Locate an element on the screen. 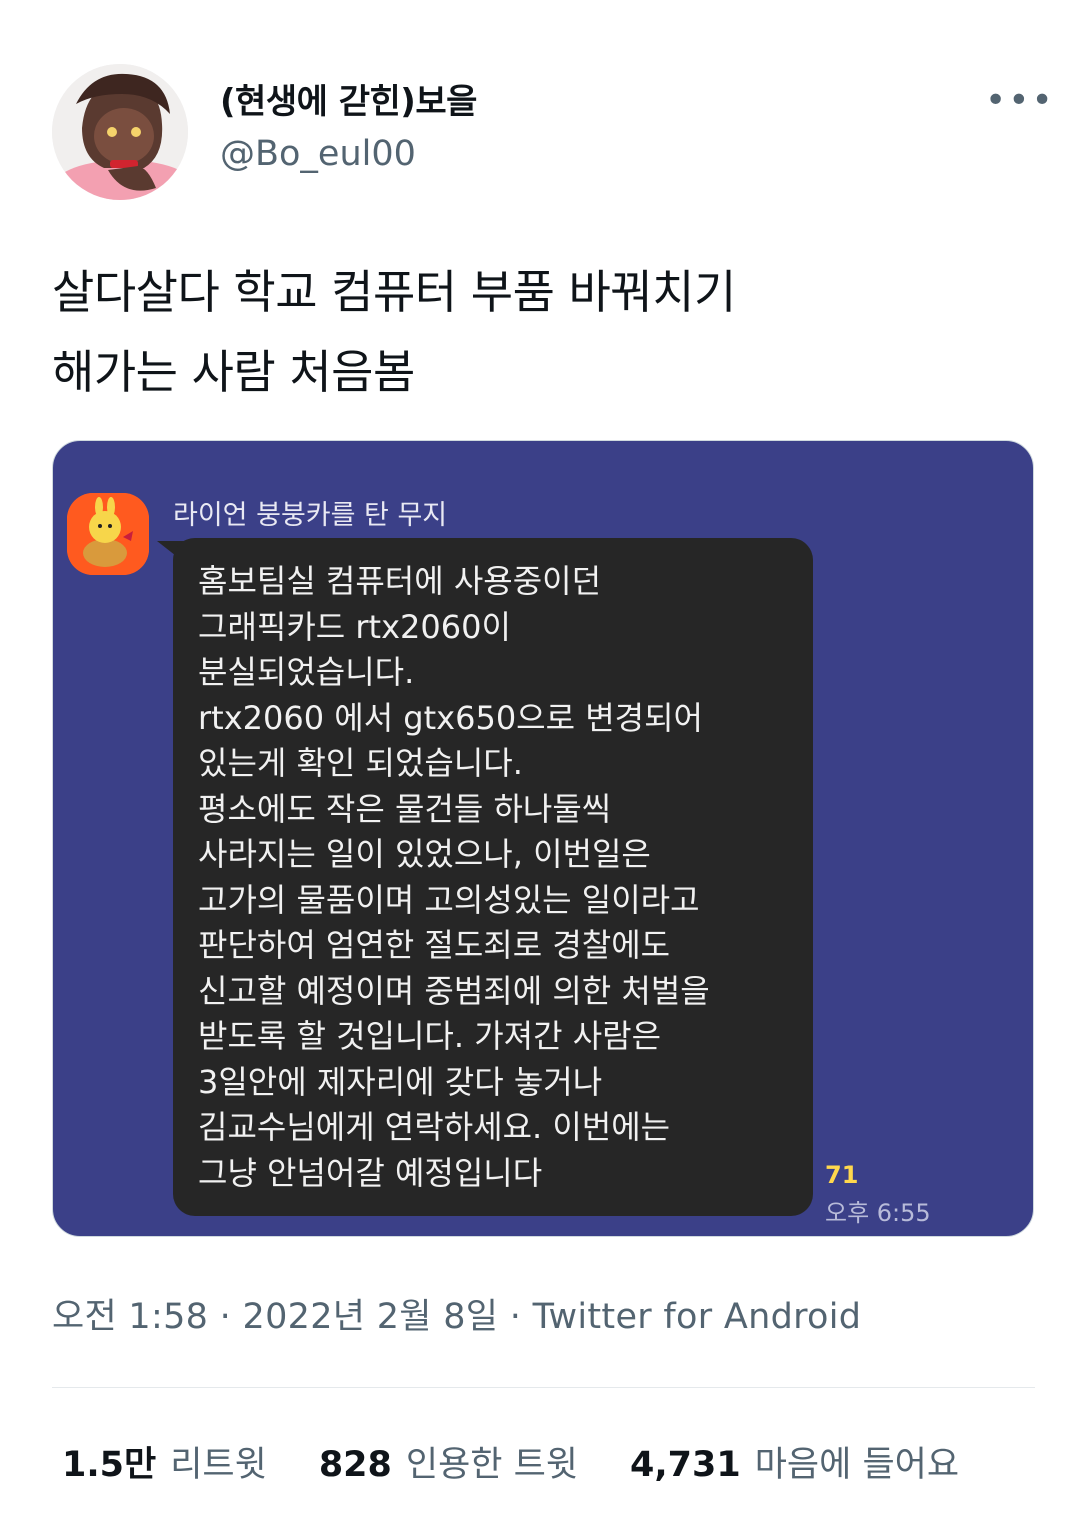 The height and width of the screenshot is (1537, 1085). avatar-illustration-icon is located at coordinates (120, 132).